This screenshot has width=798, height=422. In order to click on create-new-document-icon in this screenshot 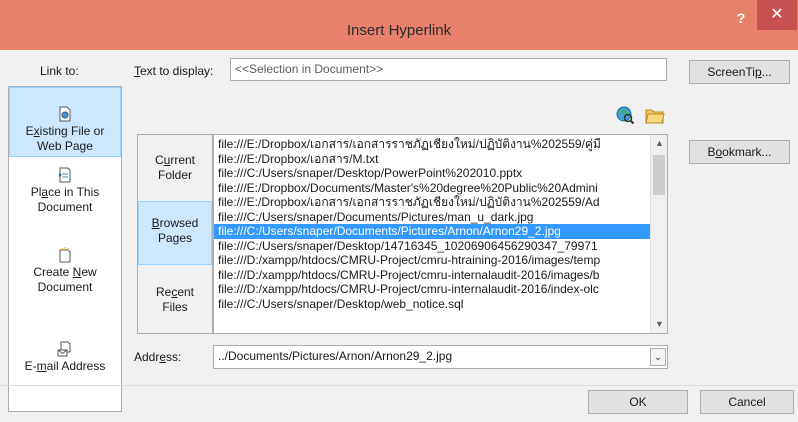, I will do `click(65, 255)`.